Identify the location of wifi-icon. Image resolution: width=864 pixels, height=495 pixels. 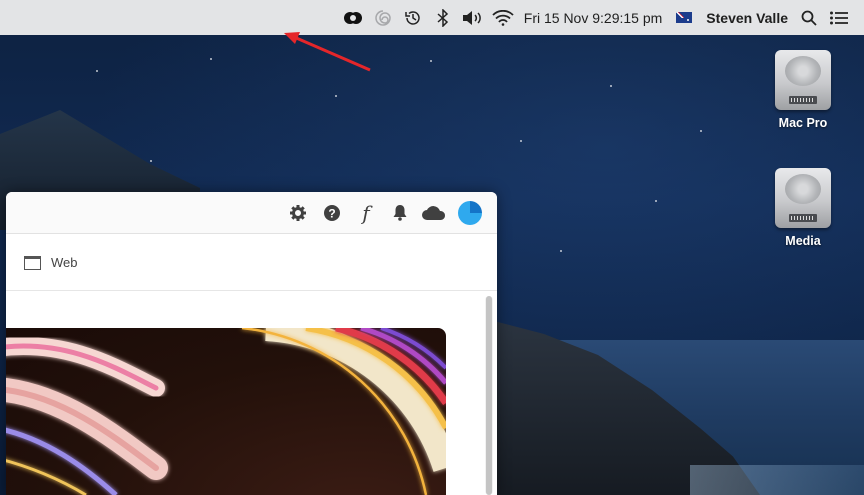
(503, 17).